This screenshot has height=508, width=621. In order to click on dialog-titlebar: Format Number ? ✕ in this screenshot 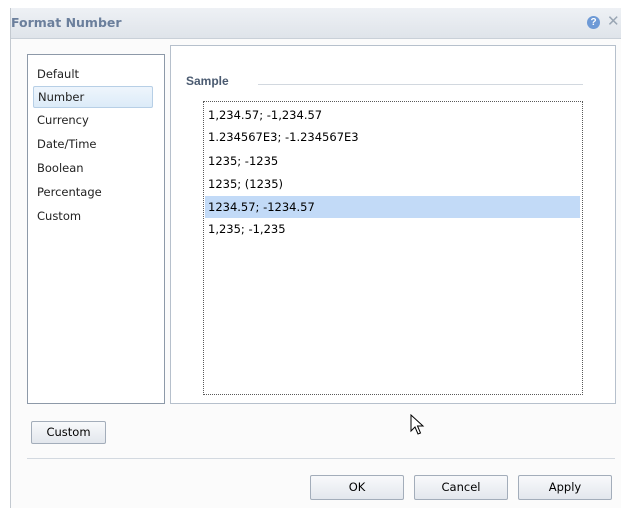, I will do `click(316, 23)`.